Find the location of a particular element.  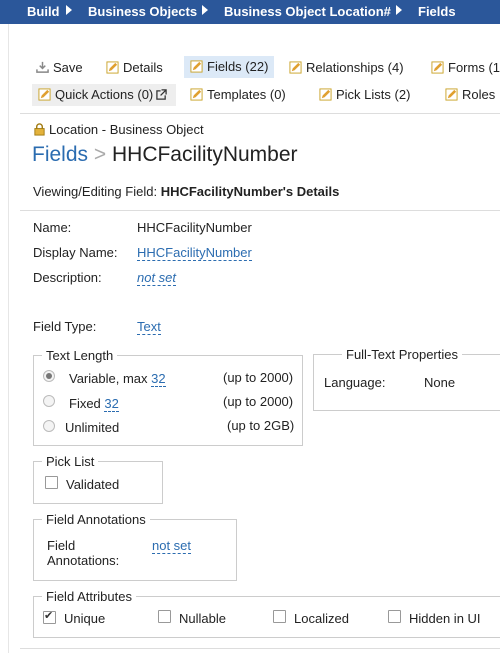

language-label: Language: is located at coordinates (355, 382).